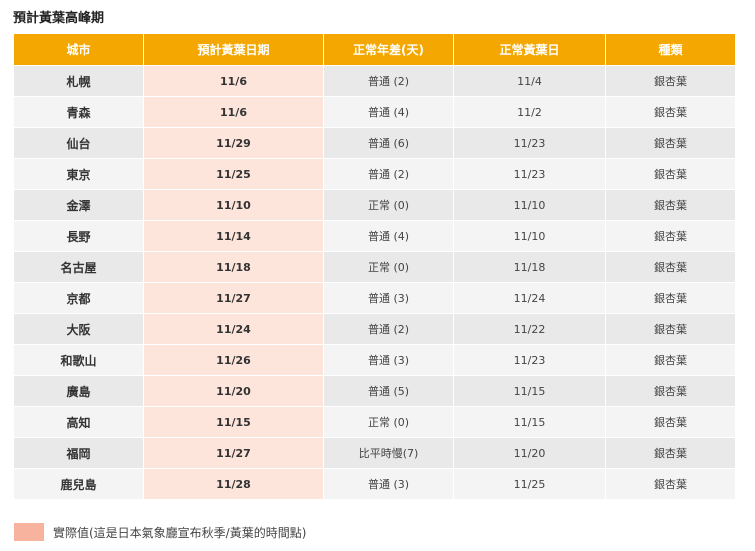 This screenshot has width=755, height=551. I want to click on city-cell: 長野, so click(78, 236).